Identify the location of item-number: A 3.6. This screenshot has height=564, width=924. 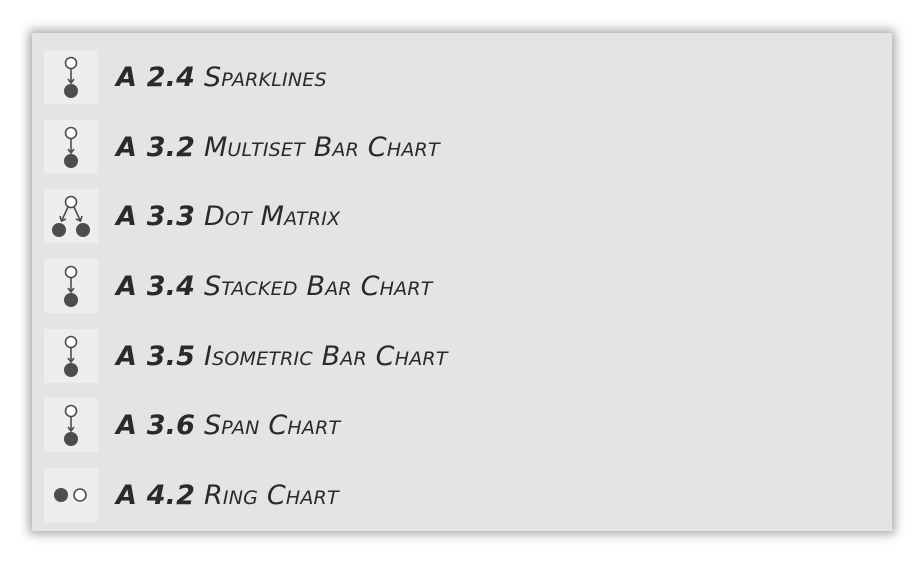
(156, 425).